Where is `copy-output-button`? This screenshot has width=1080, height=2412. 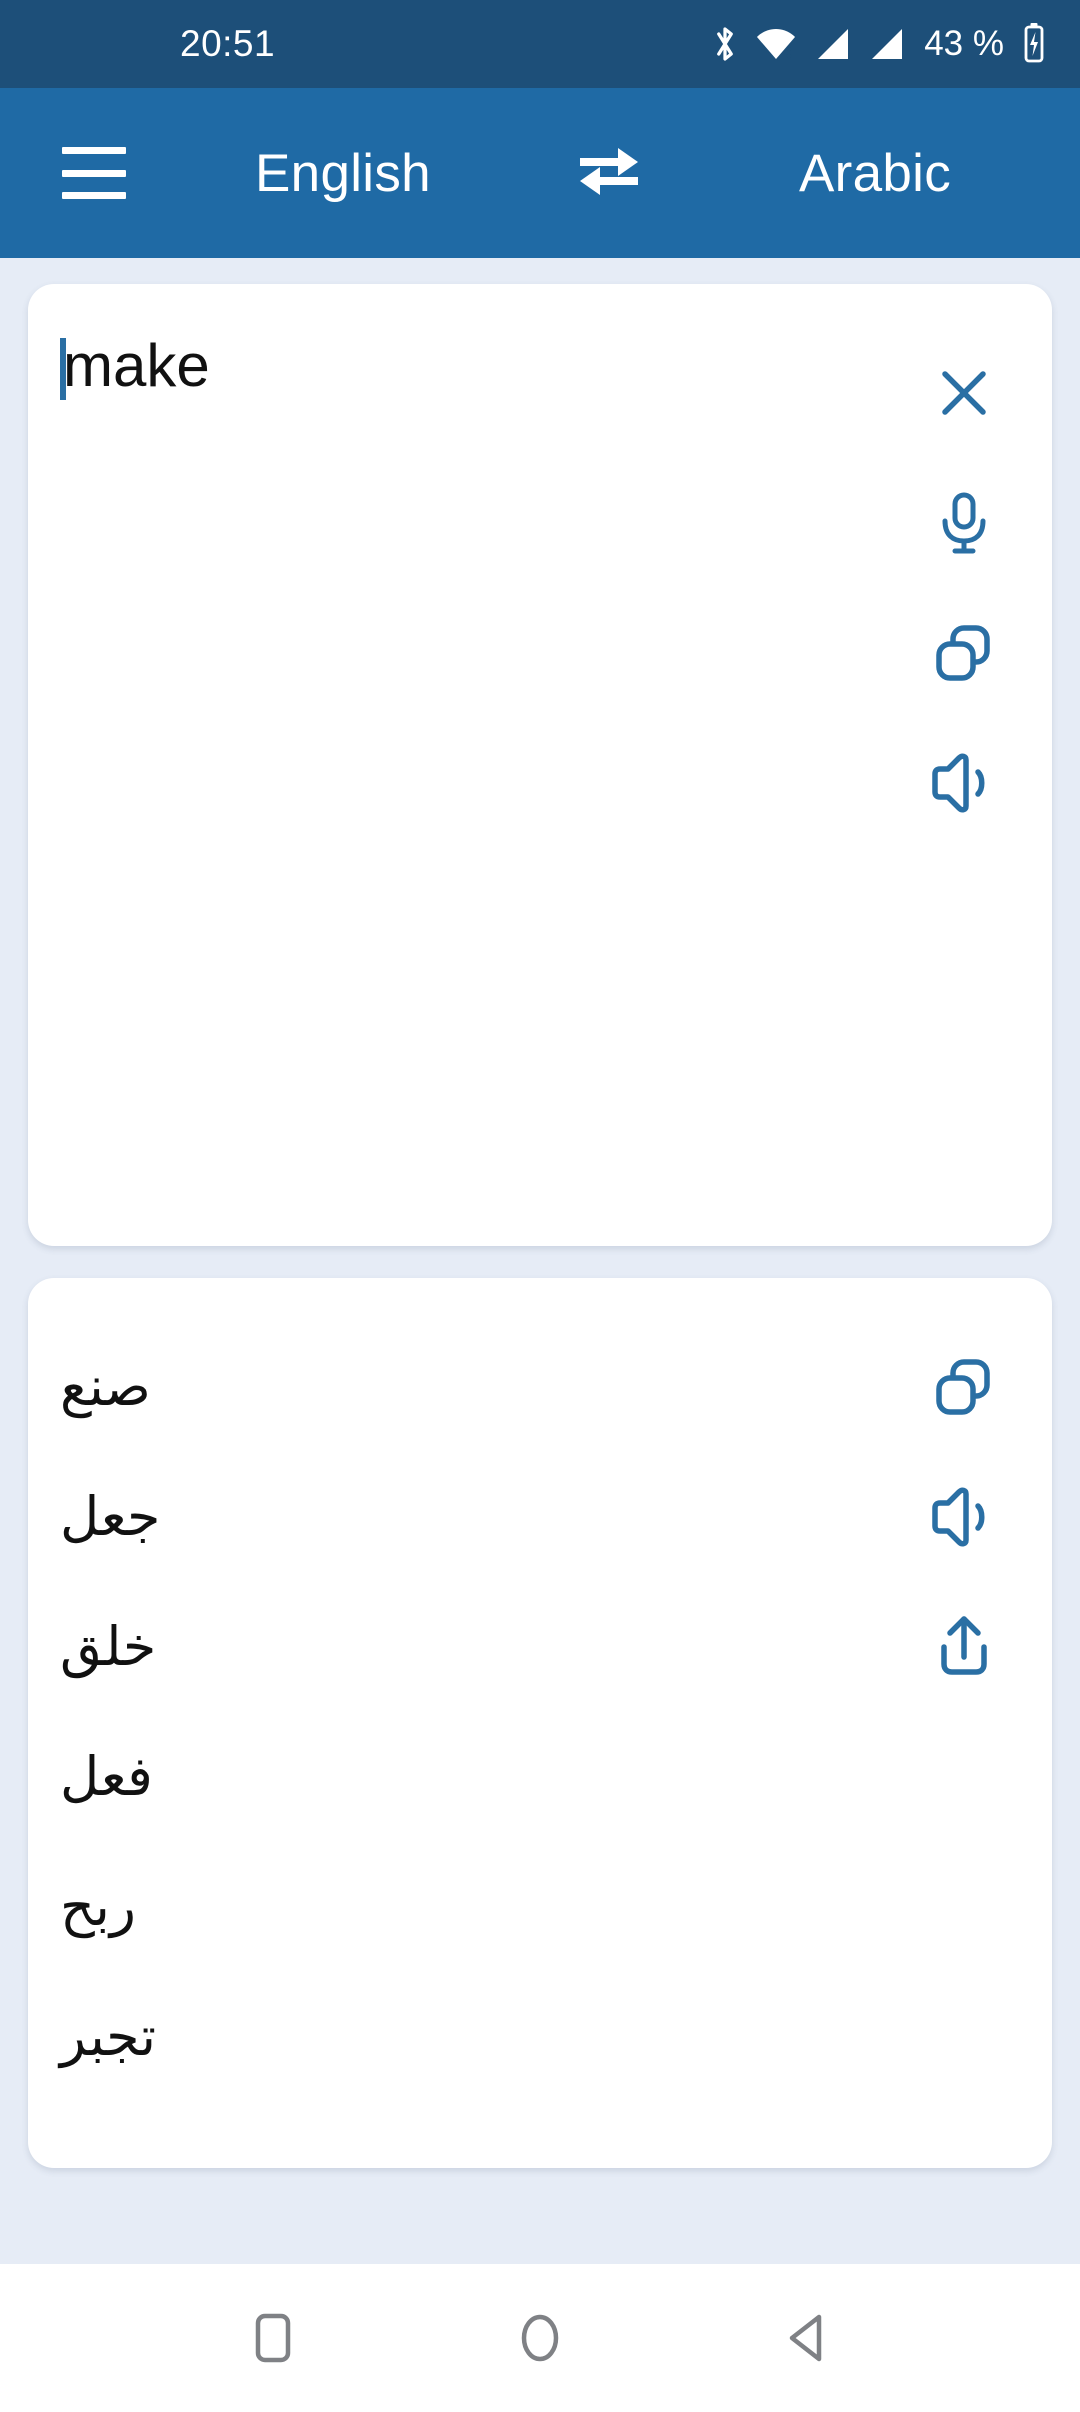 copy-output-button is located at coordinates (964, 1387).